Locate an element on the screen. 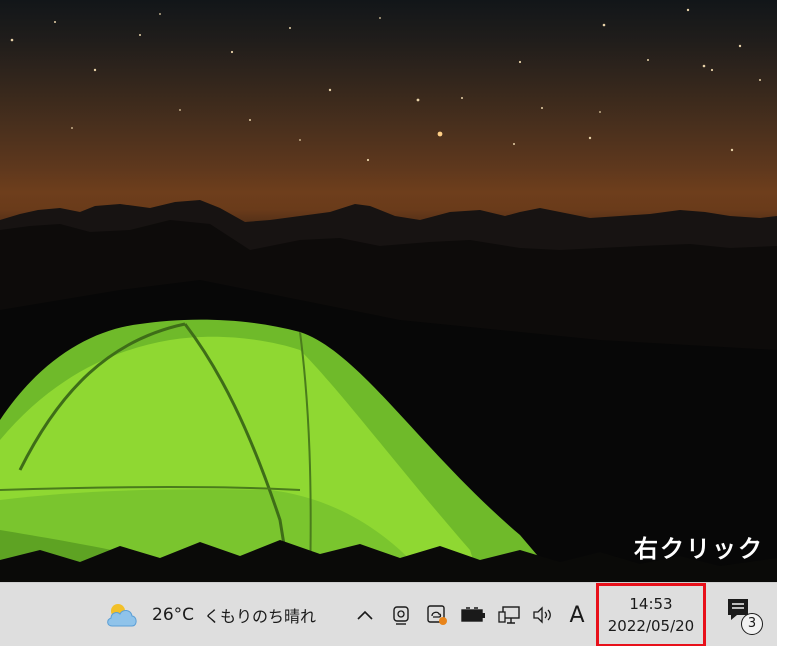  weather-condition: くもりのち晴れ is located at coordinates (260, 616).